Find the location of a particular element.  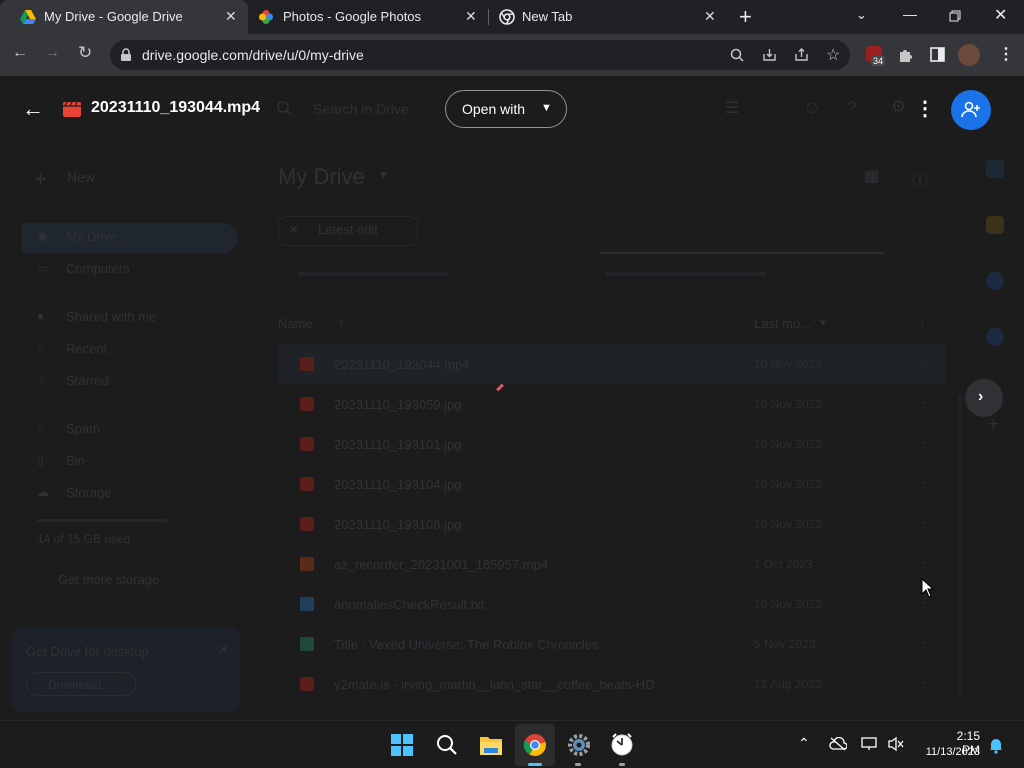

install-app-icon is located at coordinates (769, 55).